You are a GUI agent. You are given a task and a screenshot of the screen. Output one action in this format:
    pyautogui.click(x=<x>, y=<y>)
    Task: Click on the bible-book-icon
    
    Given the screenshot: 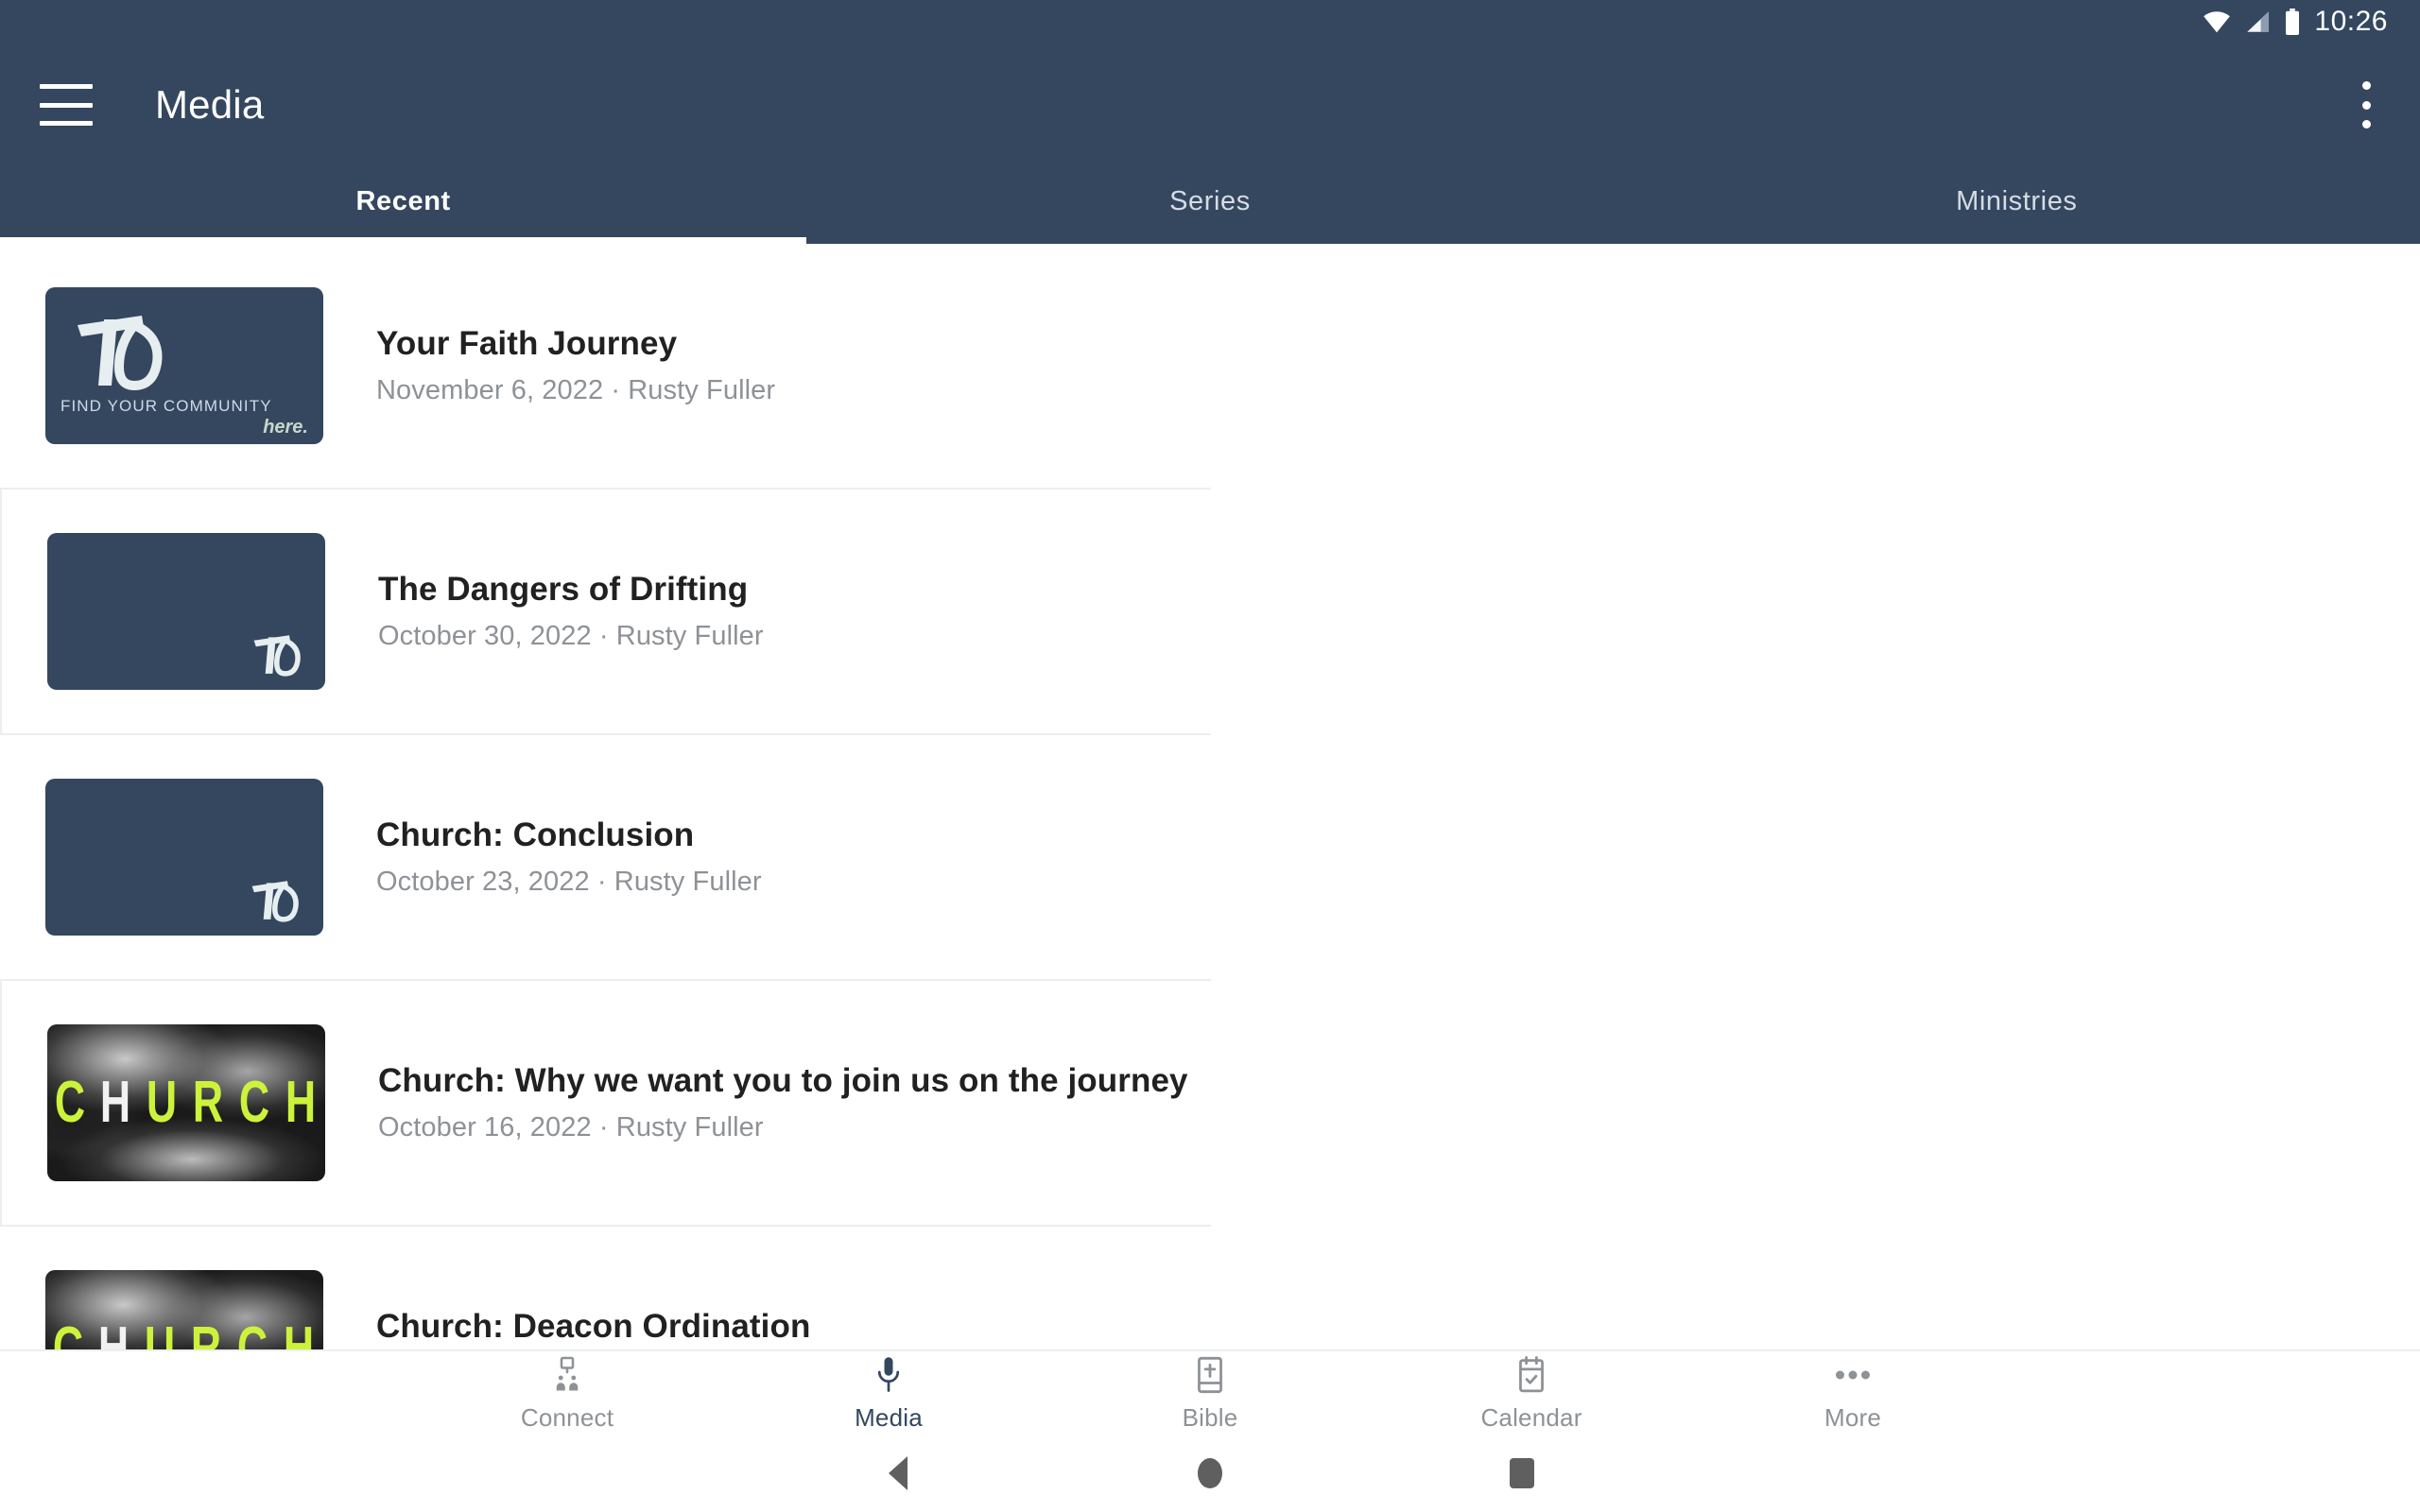 What is the action you would take?
    pyautogui.click(x=1210, y=1375)
    